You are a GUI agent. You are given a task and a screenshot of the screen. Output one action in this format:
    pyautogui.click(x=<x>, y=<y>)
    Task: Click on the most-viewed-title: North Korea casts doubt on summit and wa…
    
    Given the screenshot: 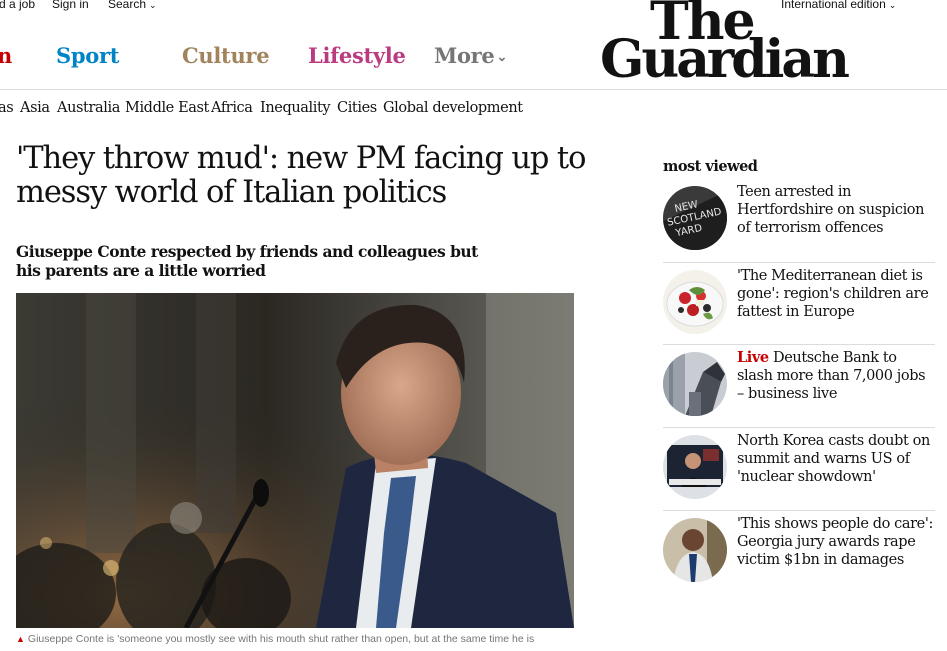 What is the action you would take?
    pyautogui.click(x=833, y=459)
    